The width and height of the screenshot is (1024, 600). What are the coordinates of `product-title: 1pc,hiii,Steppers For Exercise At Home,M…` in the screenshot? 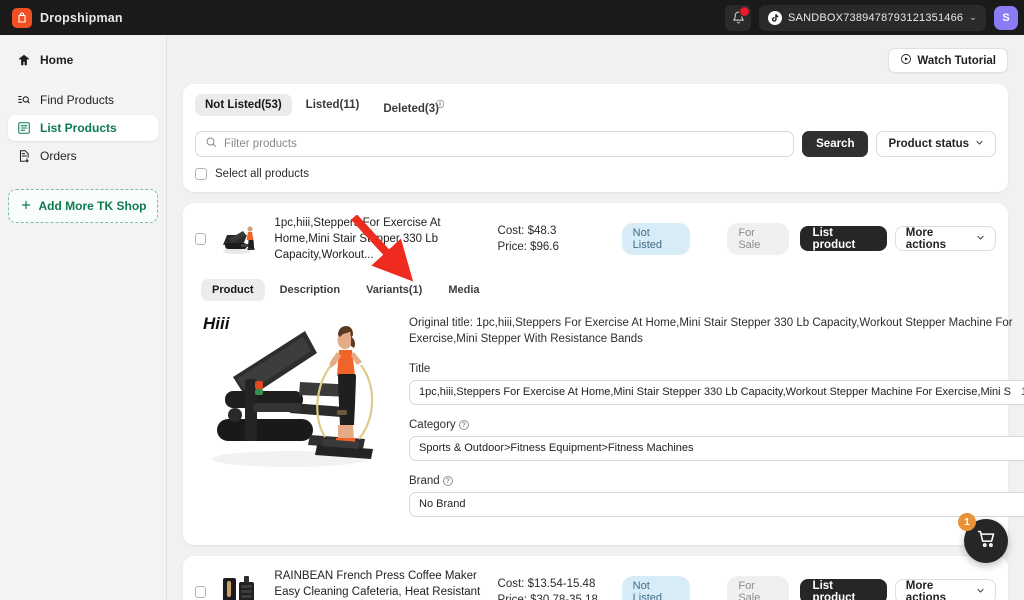 It's located at (357, 238).